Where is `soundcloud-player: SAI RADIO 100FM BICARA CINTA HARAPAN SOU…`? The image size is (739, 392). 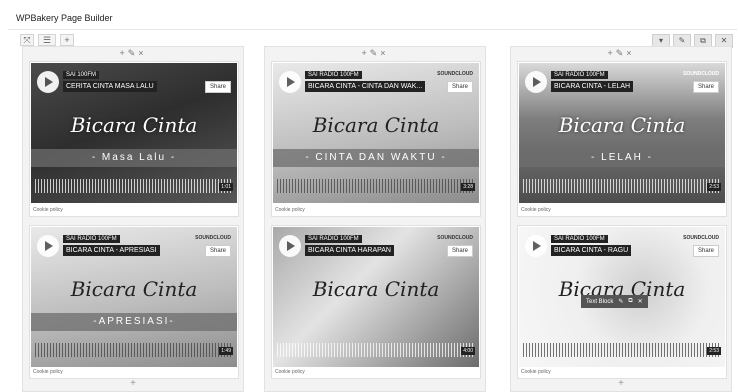
soundcloud-player: SAI RADIO 100FM BICARA CINTA HARAPAN SOU… is located at coordinates (376, 297).